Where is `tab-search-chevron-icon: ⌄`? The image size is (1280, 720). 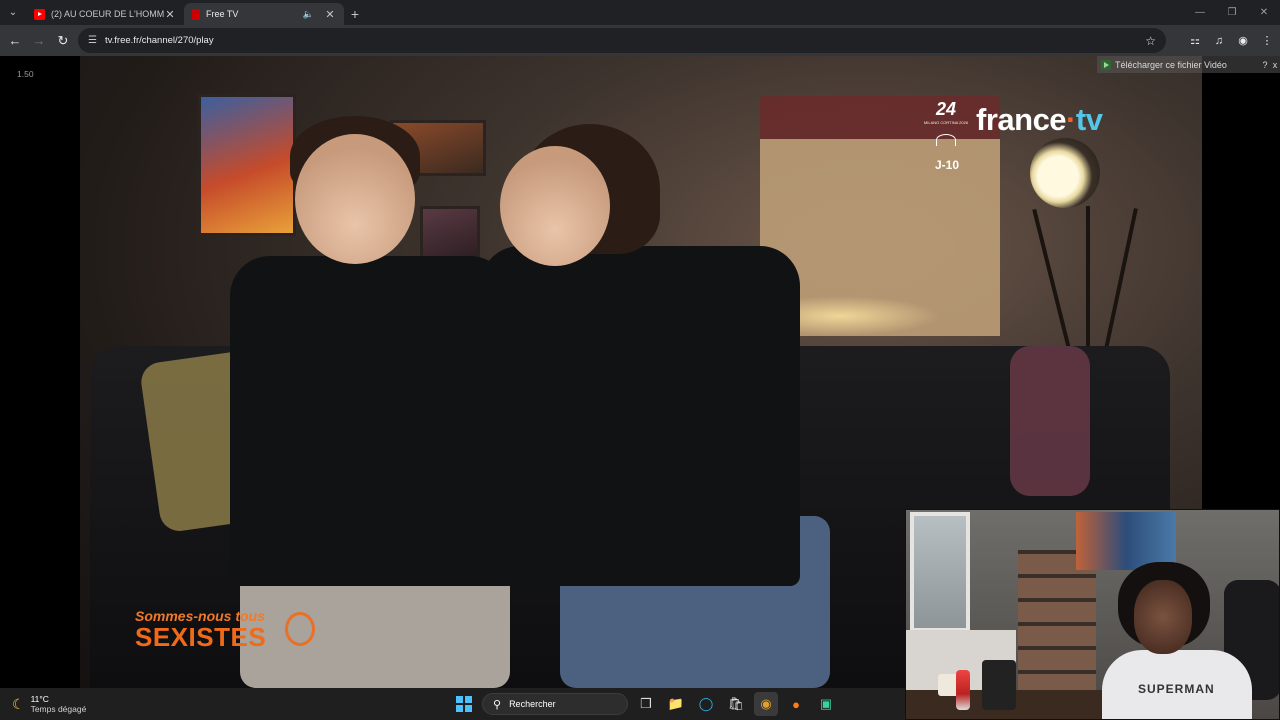
tab-search-chevron-icon: ⌄ is located at coordinates (13, 12).